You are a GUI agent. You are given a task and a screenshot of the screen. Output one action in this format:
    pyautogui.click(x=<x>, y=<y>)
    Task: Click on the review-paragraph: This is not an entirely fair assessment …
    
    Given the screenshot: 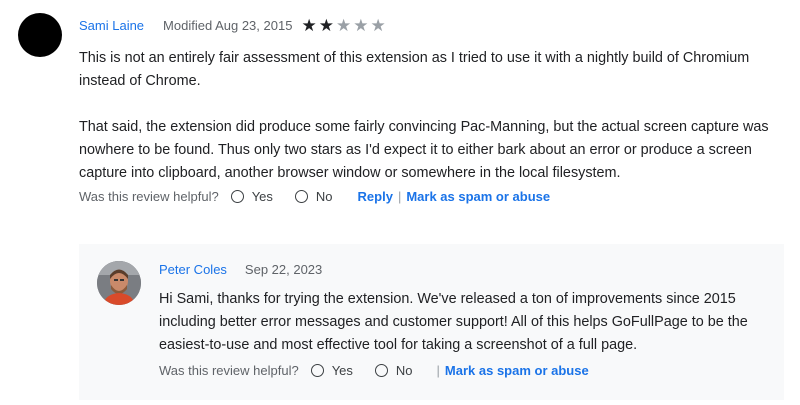 What is the action you would take?
    pyautogui.click(x=414, y=69)
    